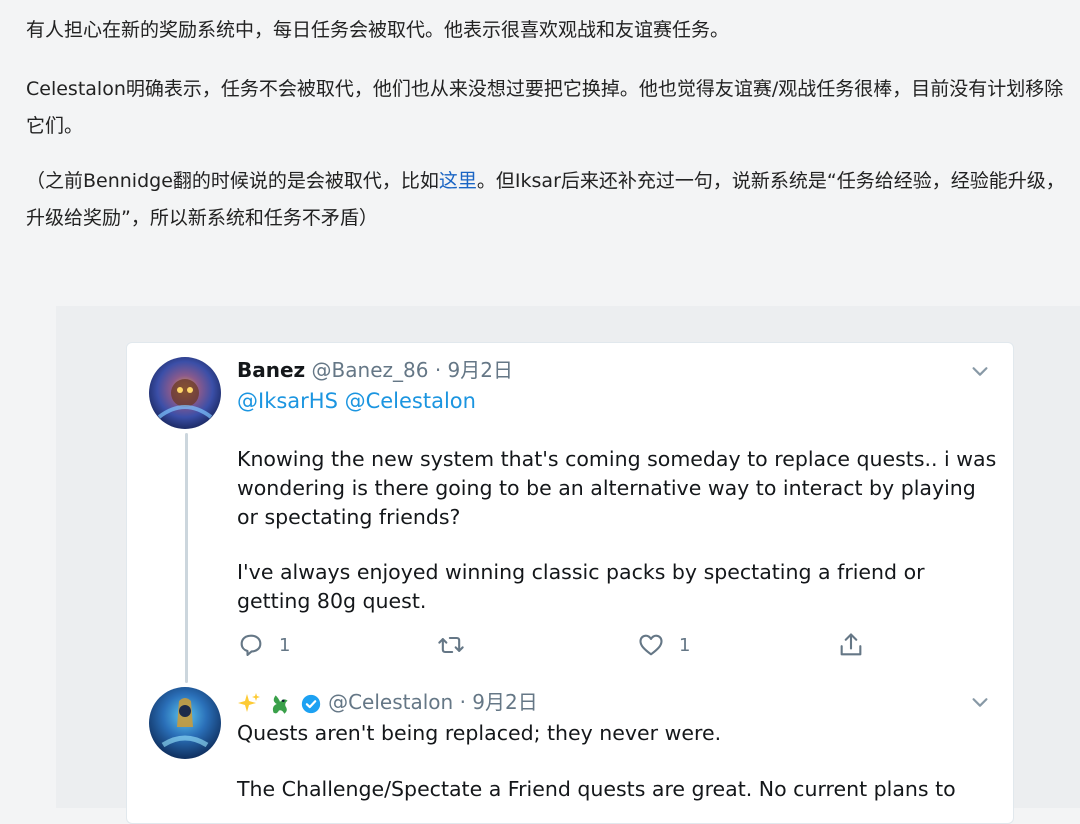  I want to click on dragon-emoji, so click(280, 704).